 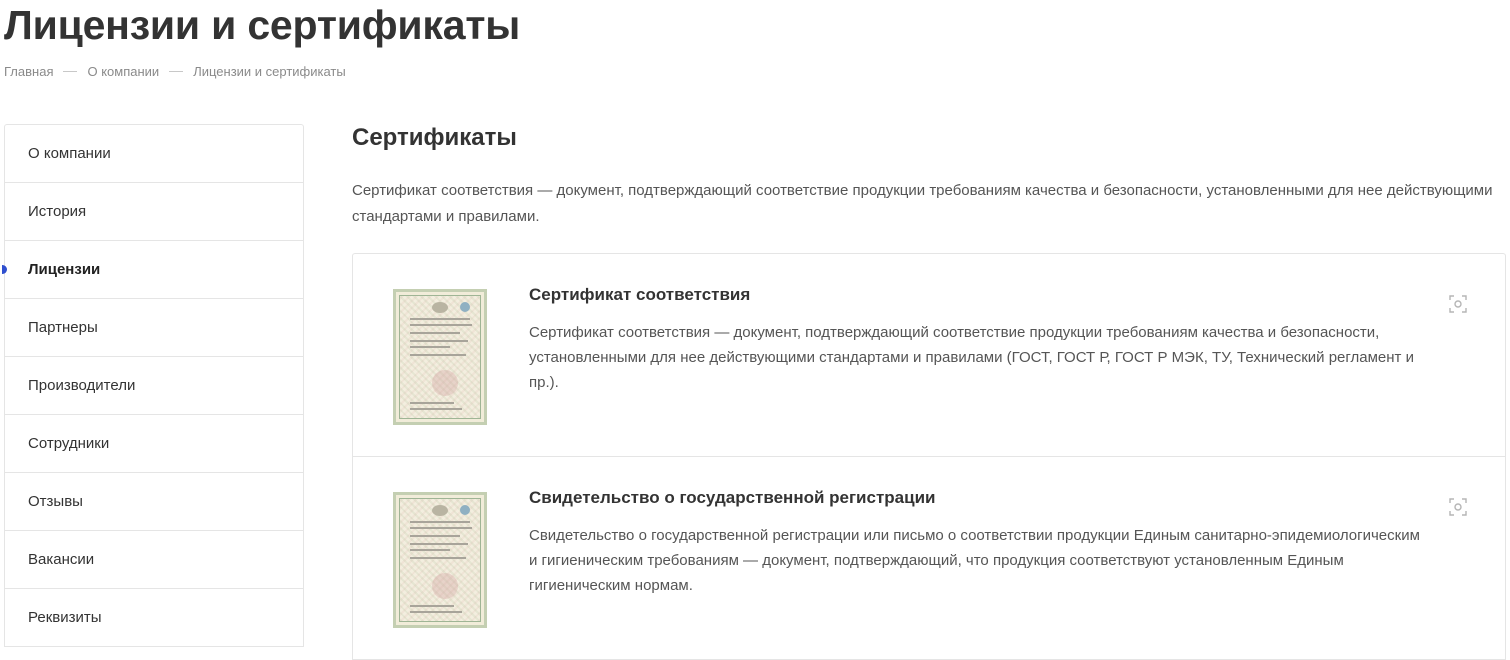 I want to click on breadcrumb-about-link: О компании, so click(x=123, y=71).